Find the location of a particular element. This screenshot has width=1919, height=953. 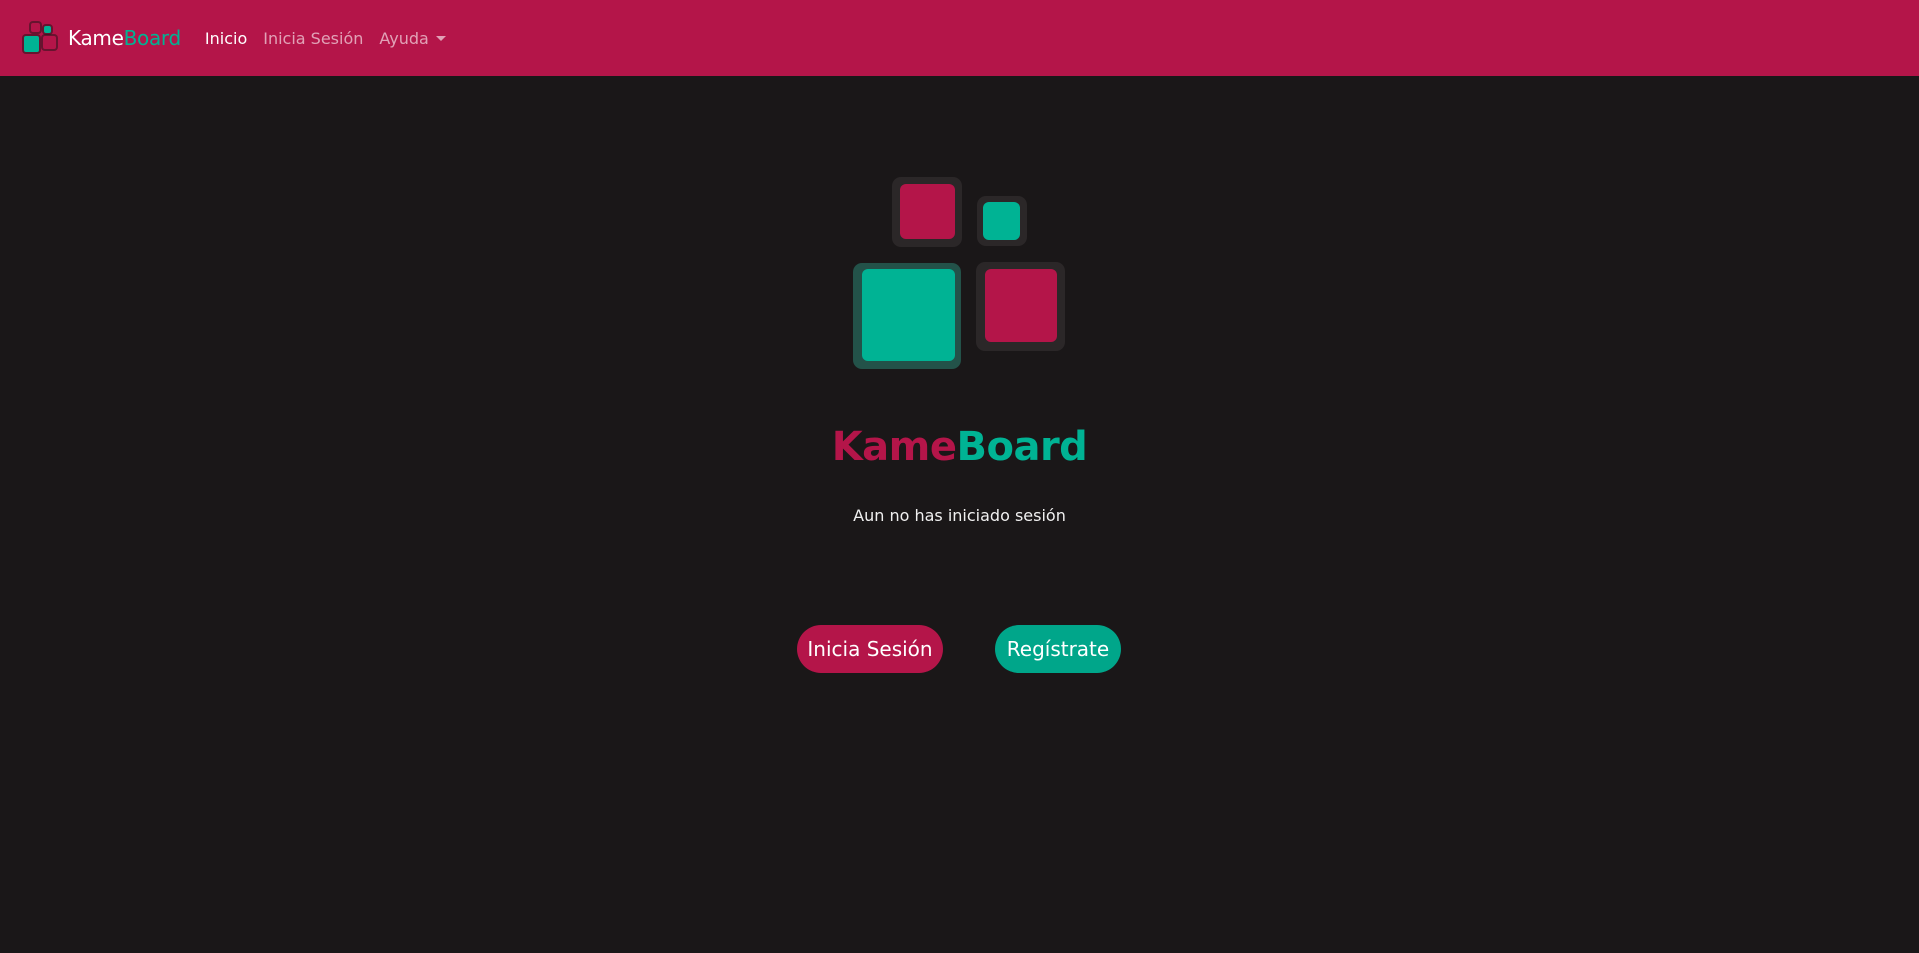

brand-name-kame: Kame is located at coordinates (96, 38).